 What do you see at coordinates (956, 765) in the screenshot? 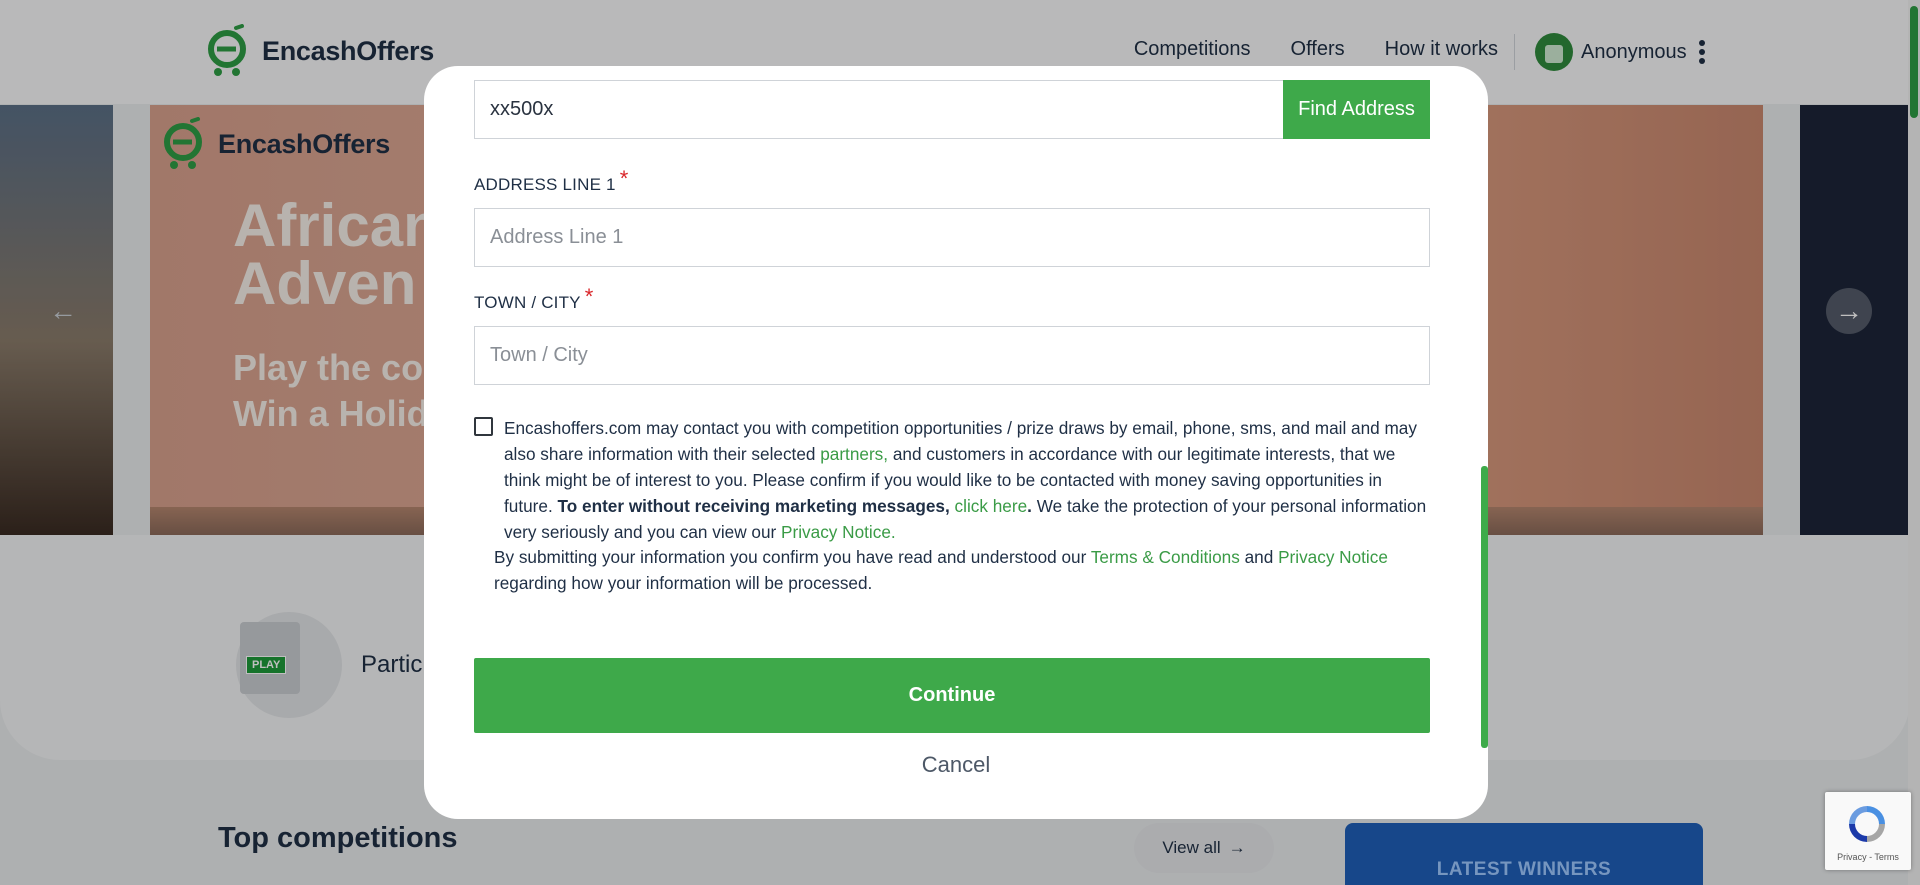
I see `cancel-button: Cancel` at bounding box center [956, 765].